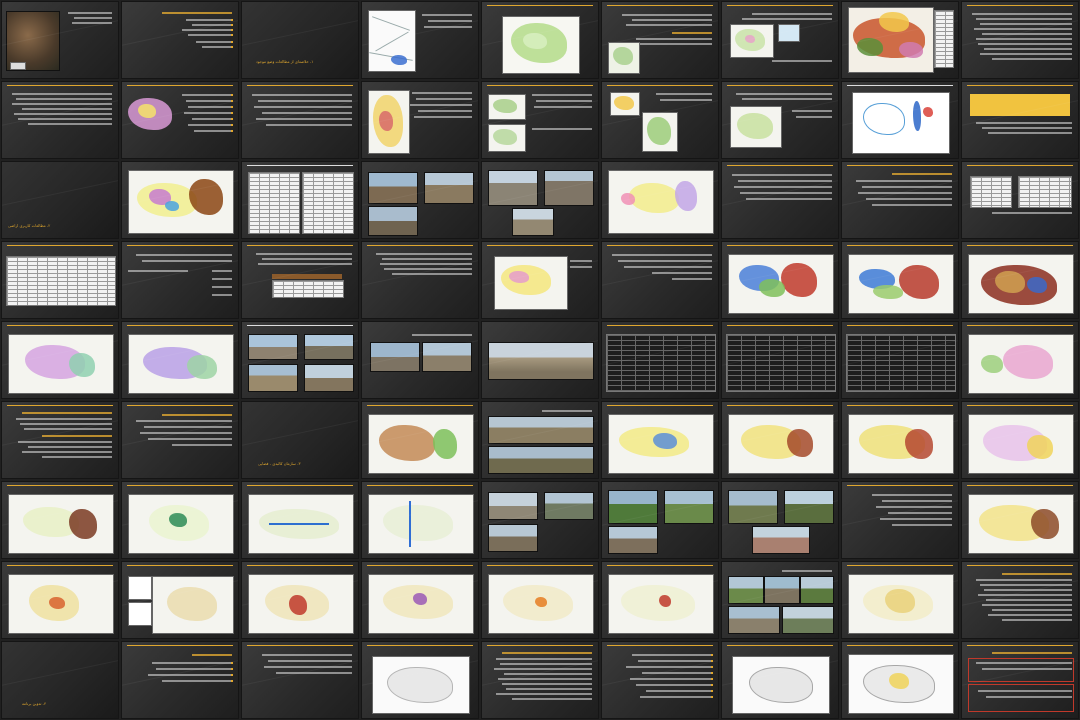 This screenshot has height=720, width=1080. What do you see at coordinates (285, 61) in the screenshot?
I see `section-title: ۱- خلاصه‌ای از مطالعات وضع موجود` at bounding box center [285, 61].